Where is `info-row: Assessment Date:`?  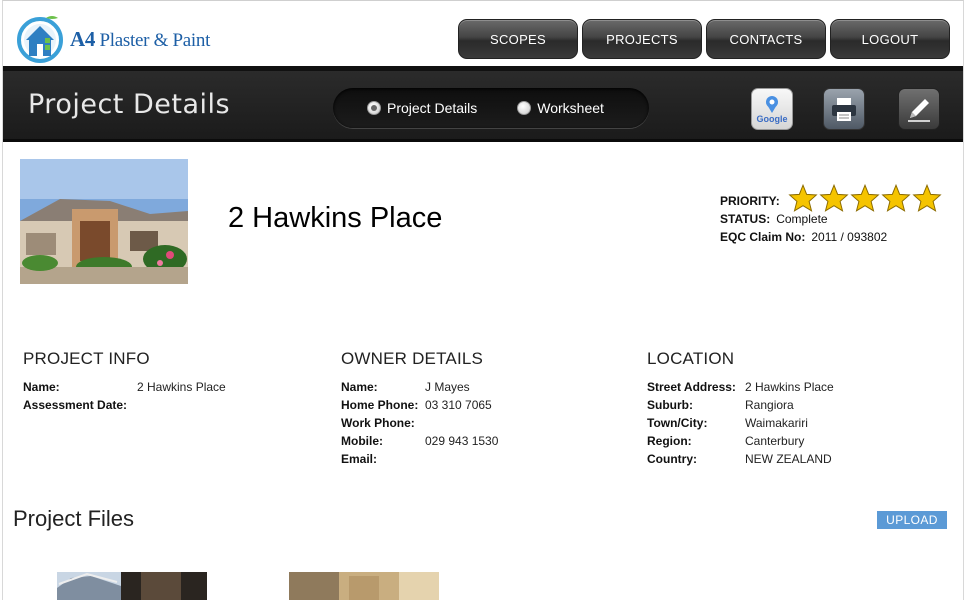
info-row: Assessment Date: is located at coordinates (124, 405).